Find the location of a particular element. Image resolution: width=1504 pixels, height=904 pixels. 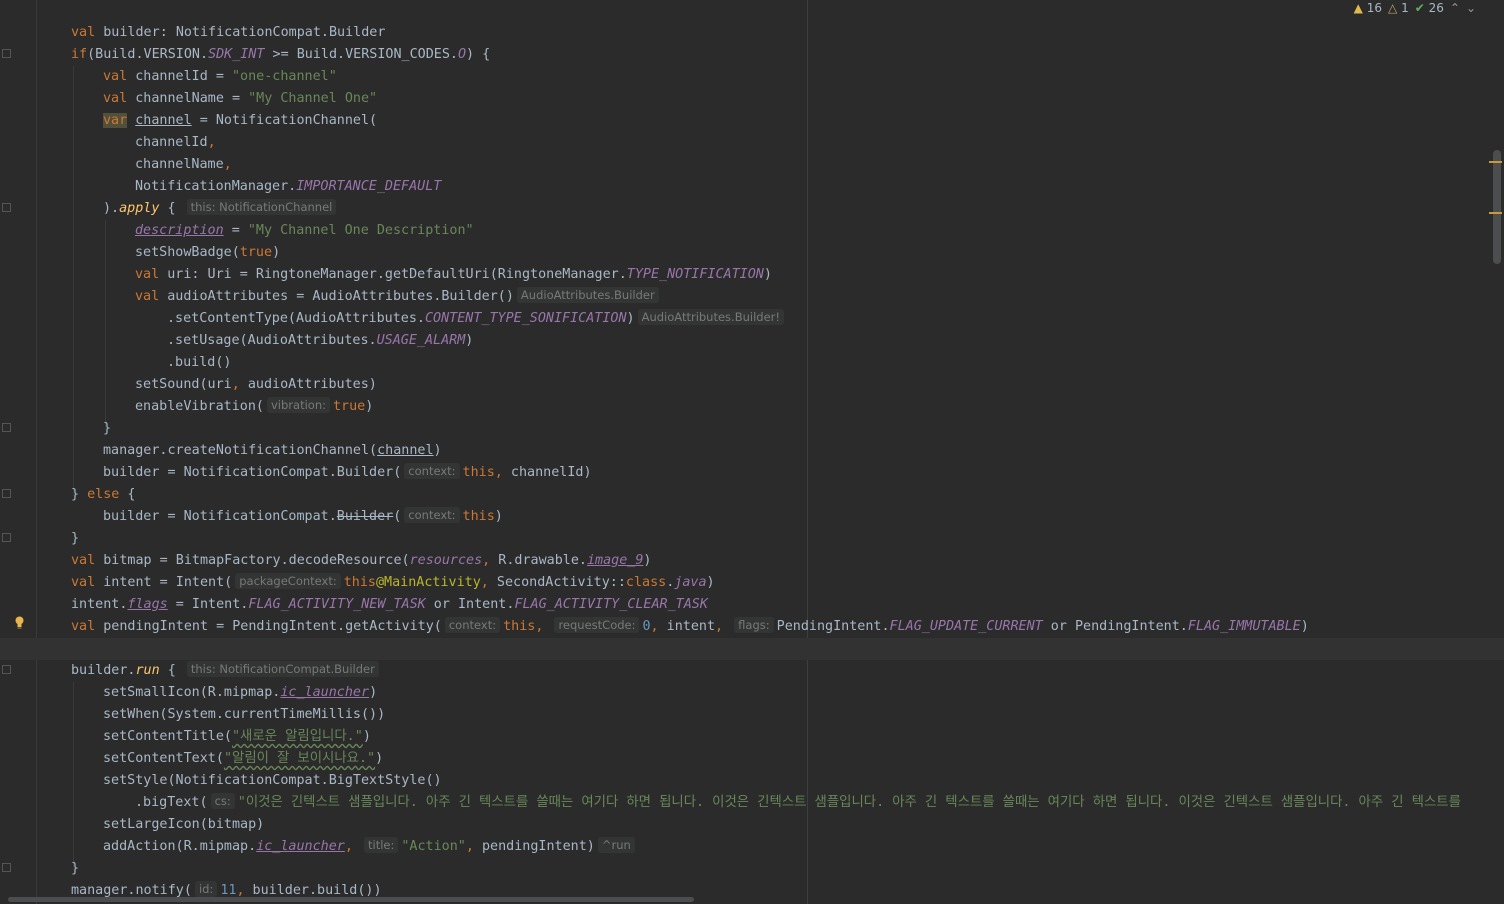

code-line: val channelId = "one-channel" is located at coordinates (220, 76).